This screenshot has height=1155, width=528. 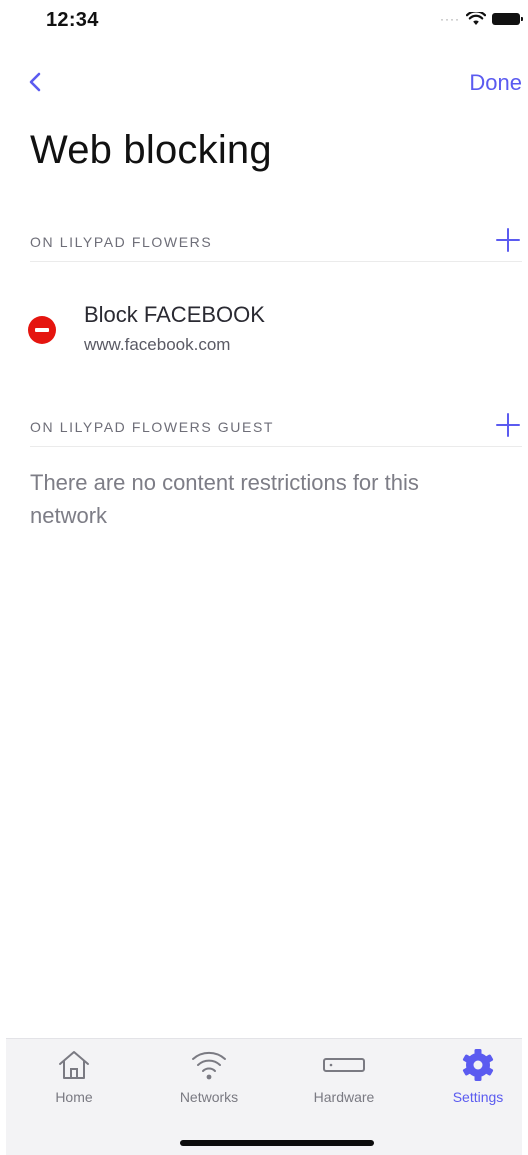 I want to click on home-indicator, so click(x=277, y=1143).